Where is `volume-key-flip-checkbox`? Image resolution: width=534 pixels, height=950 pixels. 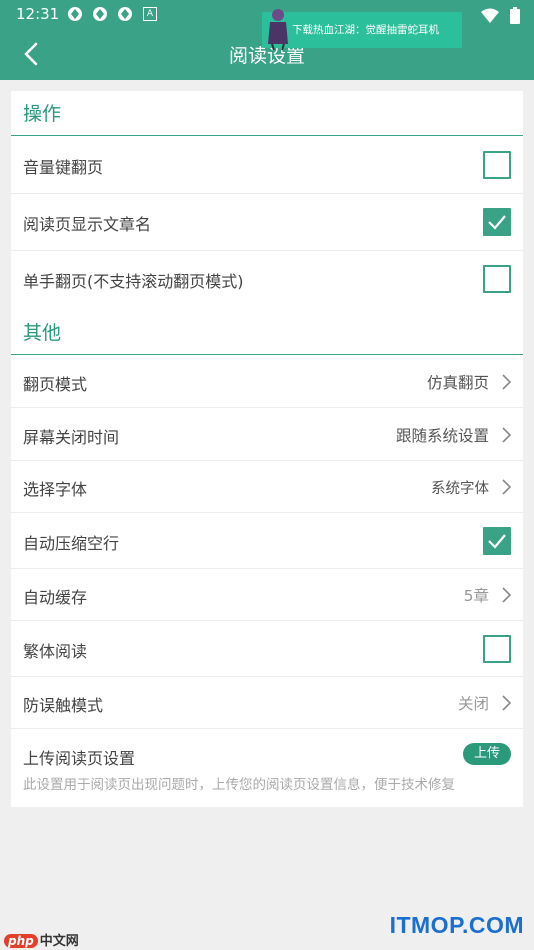 volume-key-flip-checkbox is located at coordinates (497, 165).